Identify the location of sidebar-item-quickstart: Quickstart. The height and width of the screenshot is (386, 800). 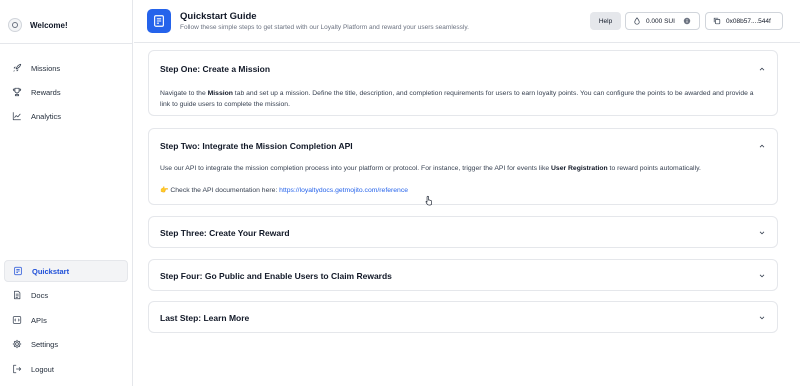
(66, 271).